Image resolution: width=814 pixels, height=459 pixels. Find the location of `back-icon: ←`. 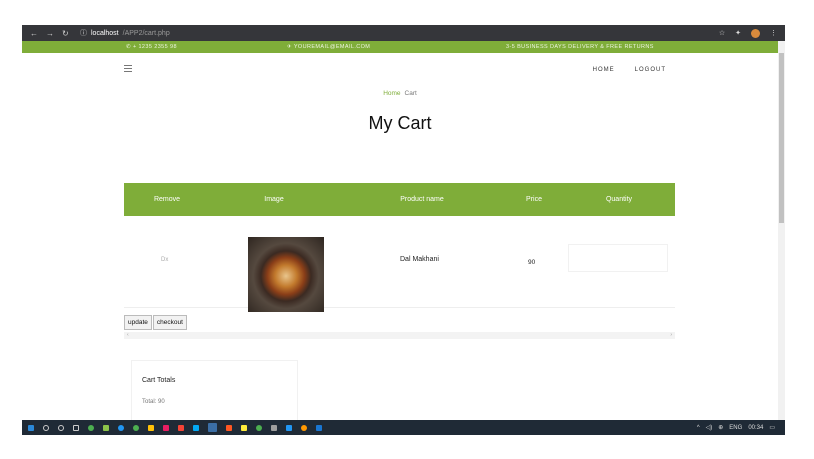

back-icon: ← is located at coordinates (34, 33).